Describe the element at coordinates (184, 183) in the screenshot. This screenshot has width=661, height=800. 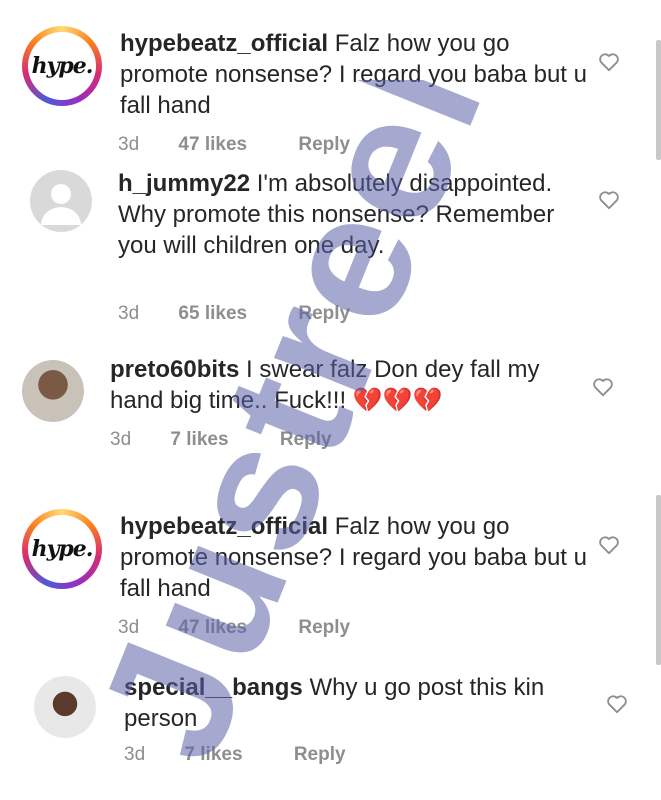
I see `comment-username: h_jummy22` at that location.